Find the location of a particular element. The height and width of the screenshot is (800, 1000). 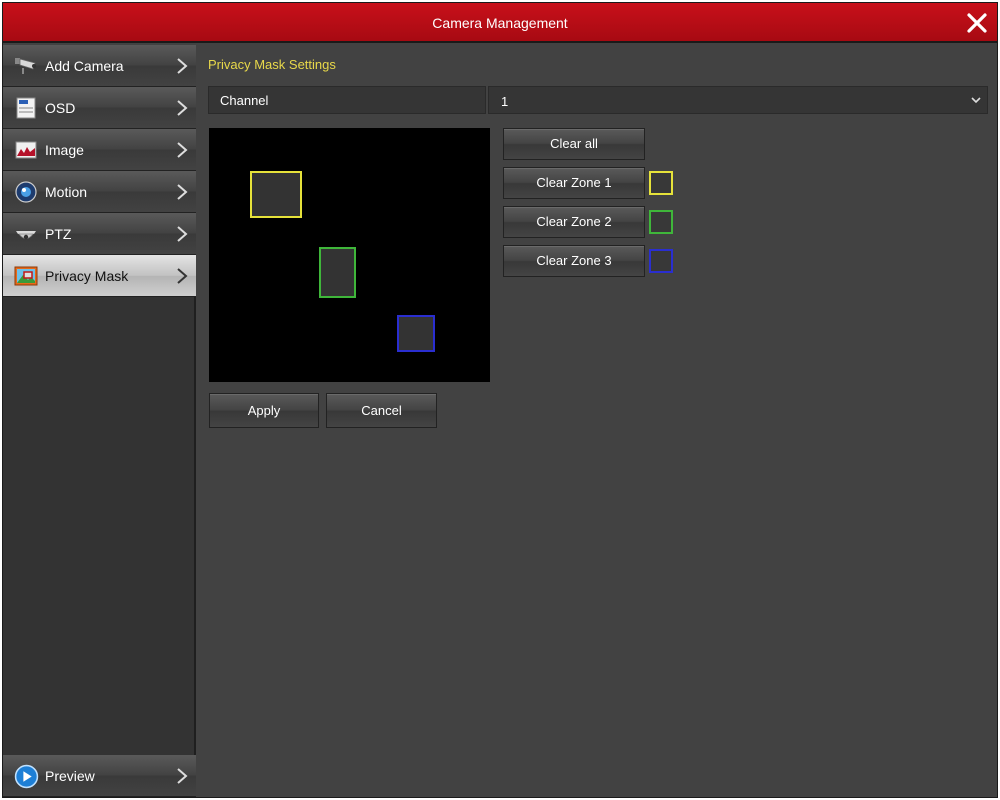

channel-select: 1 is located at coordinates (738, 100).